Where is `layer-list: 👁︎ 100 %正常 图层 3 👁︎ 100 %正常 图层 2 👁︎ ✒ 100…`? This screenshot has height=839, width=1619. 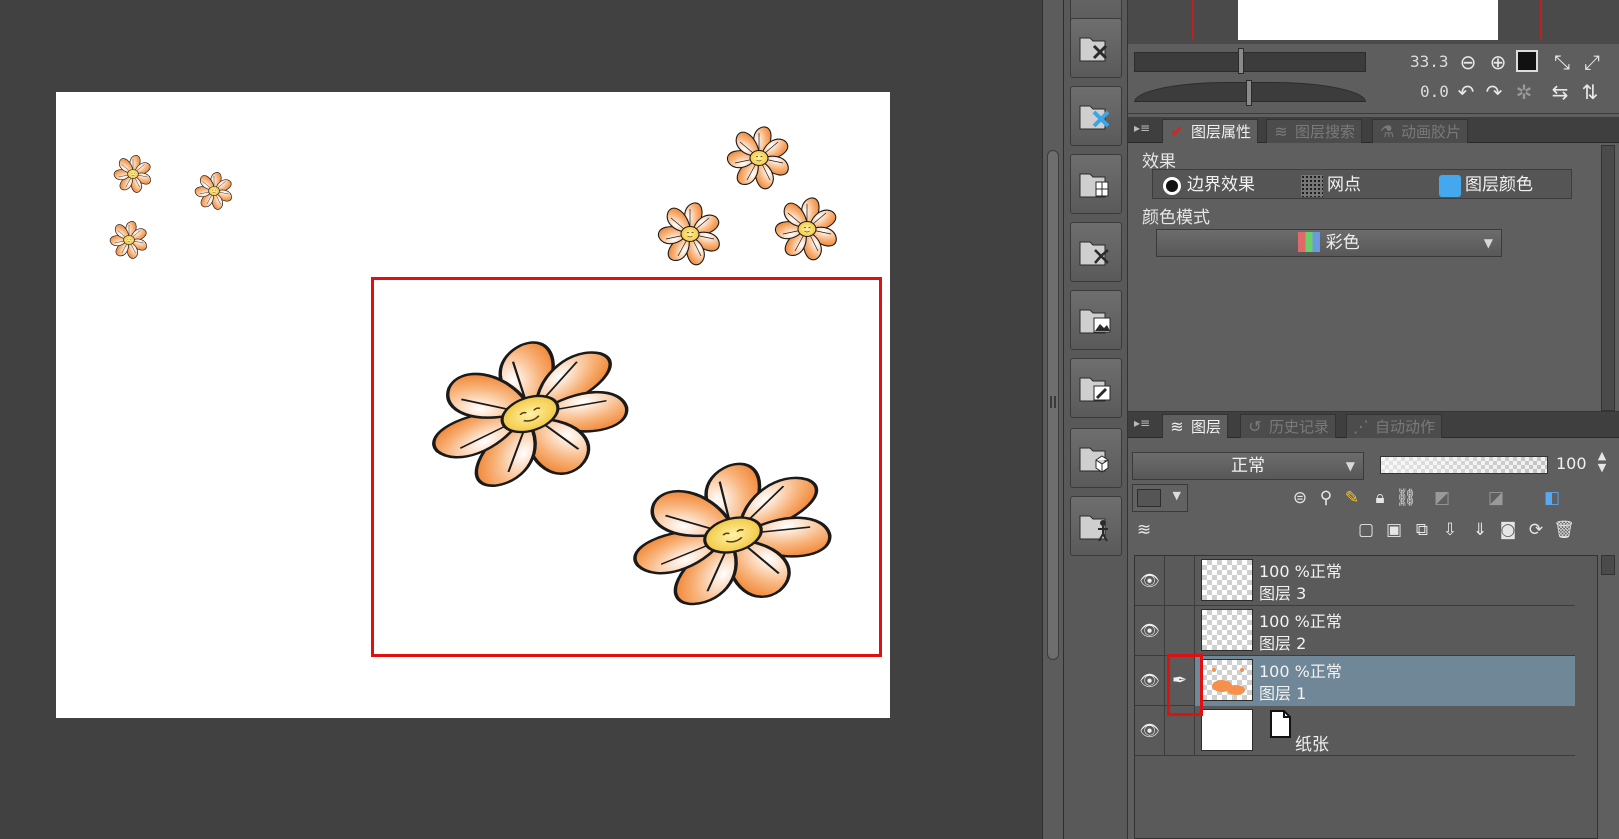
layer-list: 👁︎ 100 %正常 图层 3 👁︎ 100 %正常 图层 2 👁︎ ✒ 100… is located at coordinates (1366, 697).